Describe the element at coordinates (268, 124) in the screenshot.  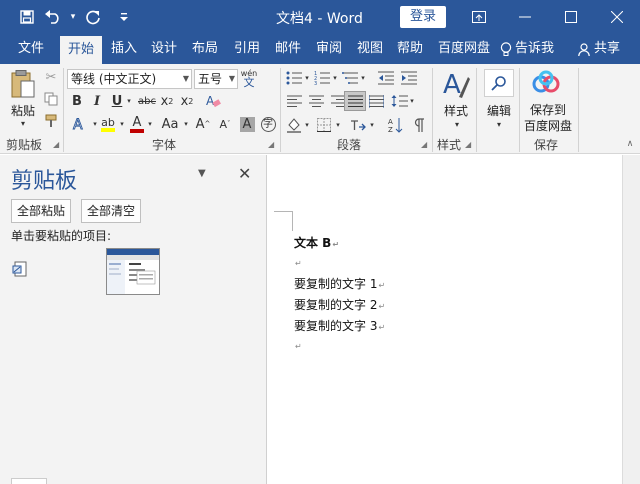
I see `enclose-characters-icon: 字` at that location.